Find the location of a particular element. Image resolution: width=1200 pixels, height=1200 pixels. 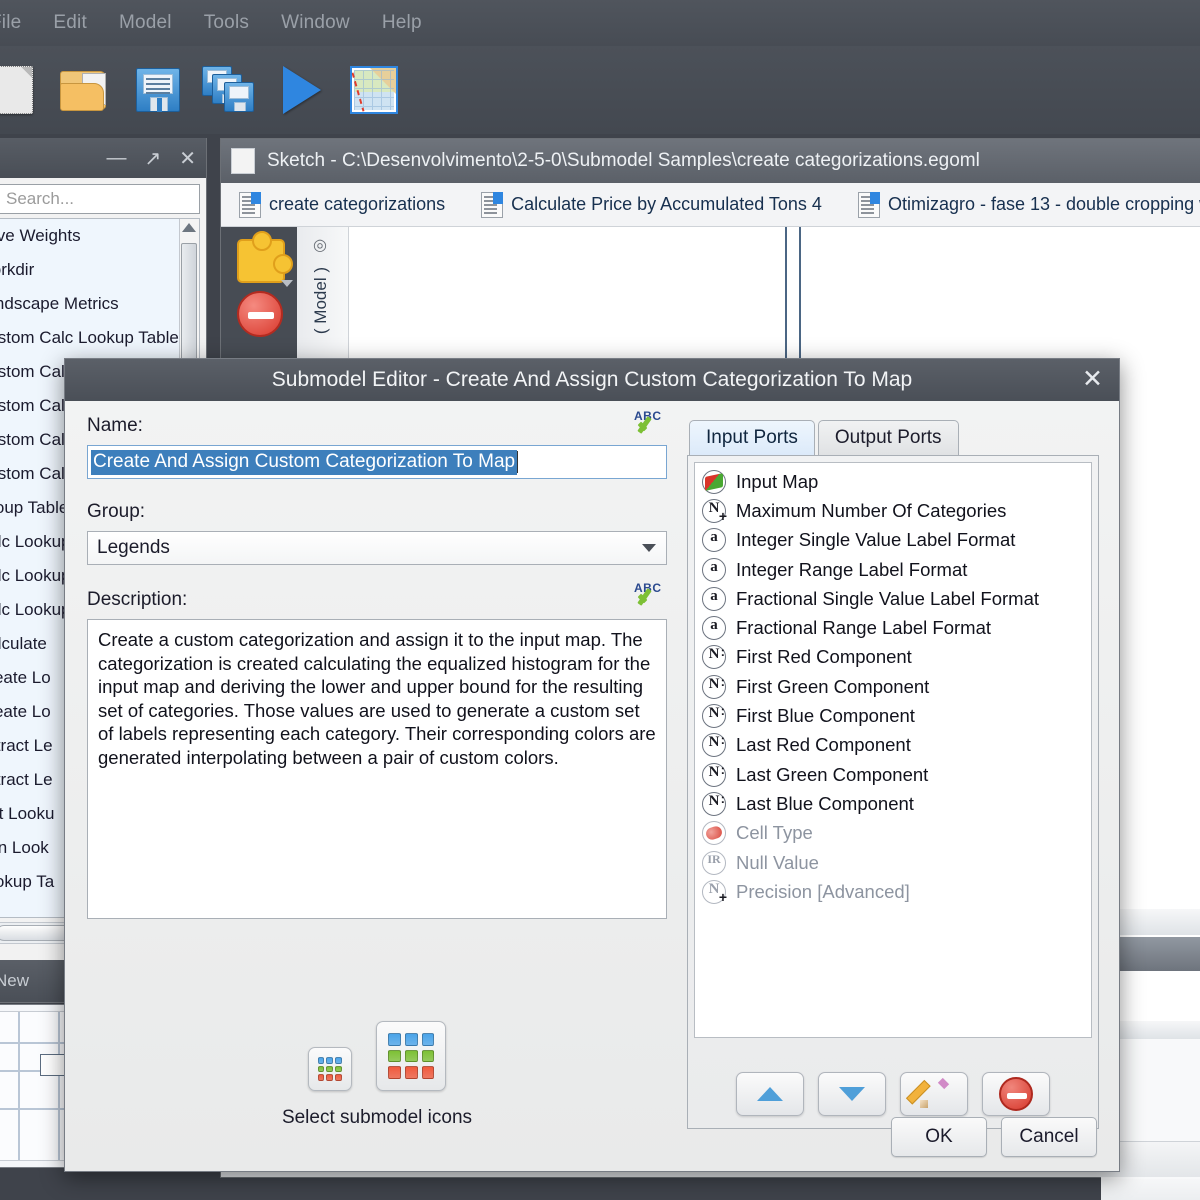

port-list-item-label: Precision [Advanced] is located at coordinates (823, 891).